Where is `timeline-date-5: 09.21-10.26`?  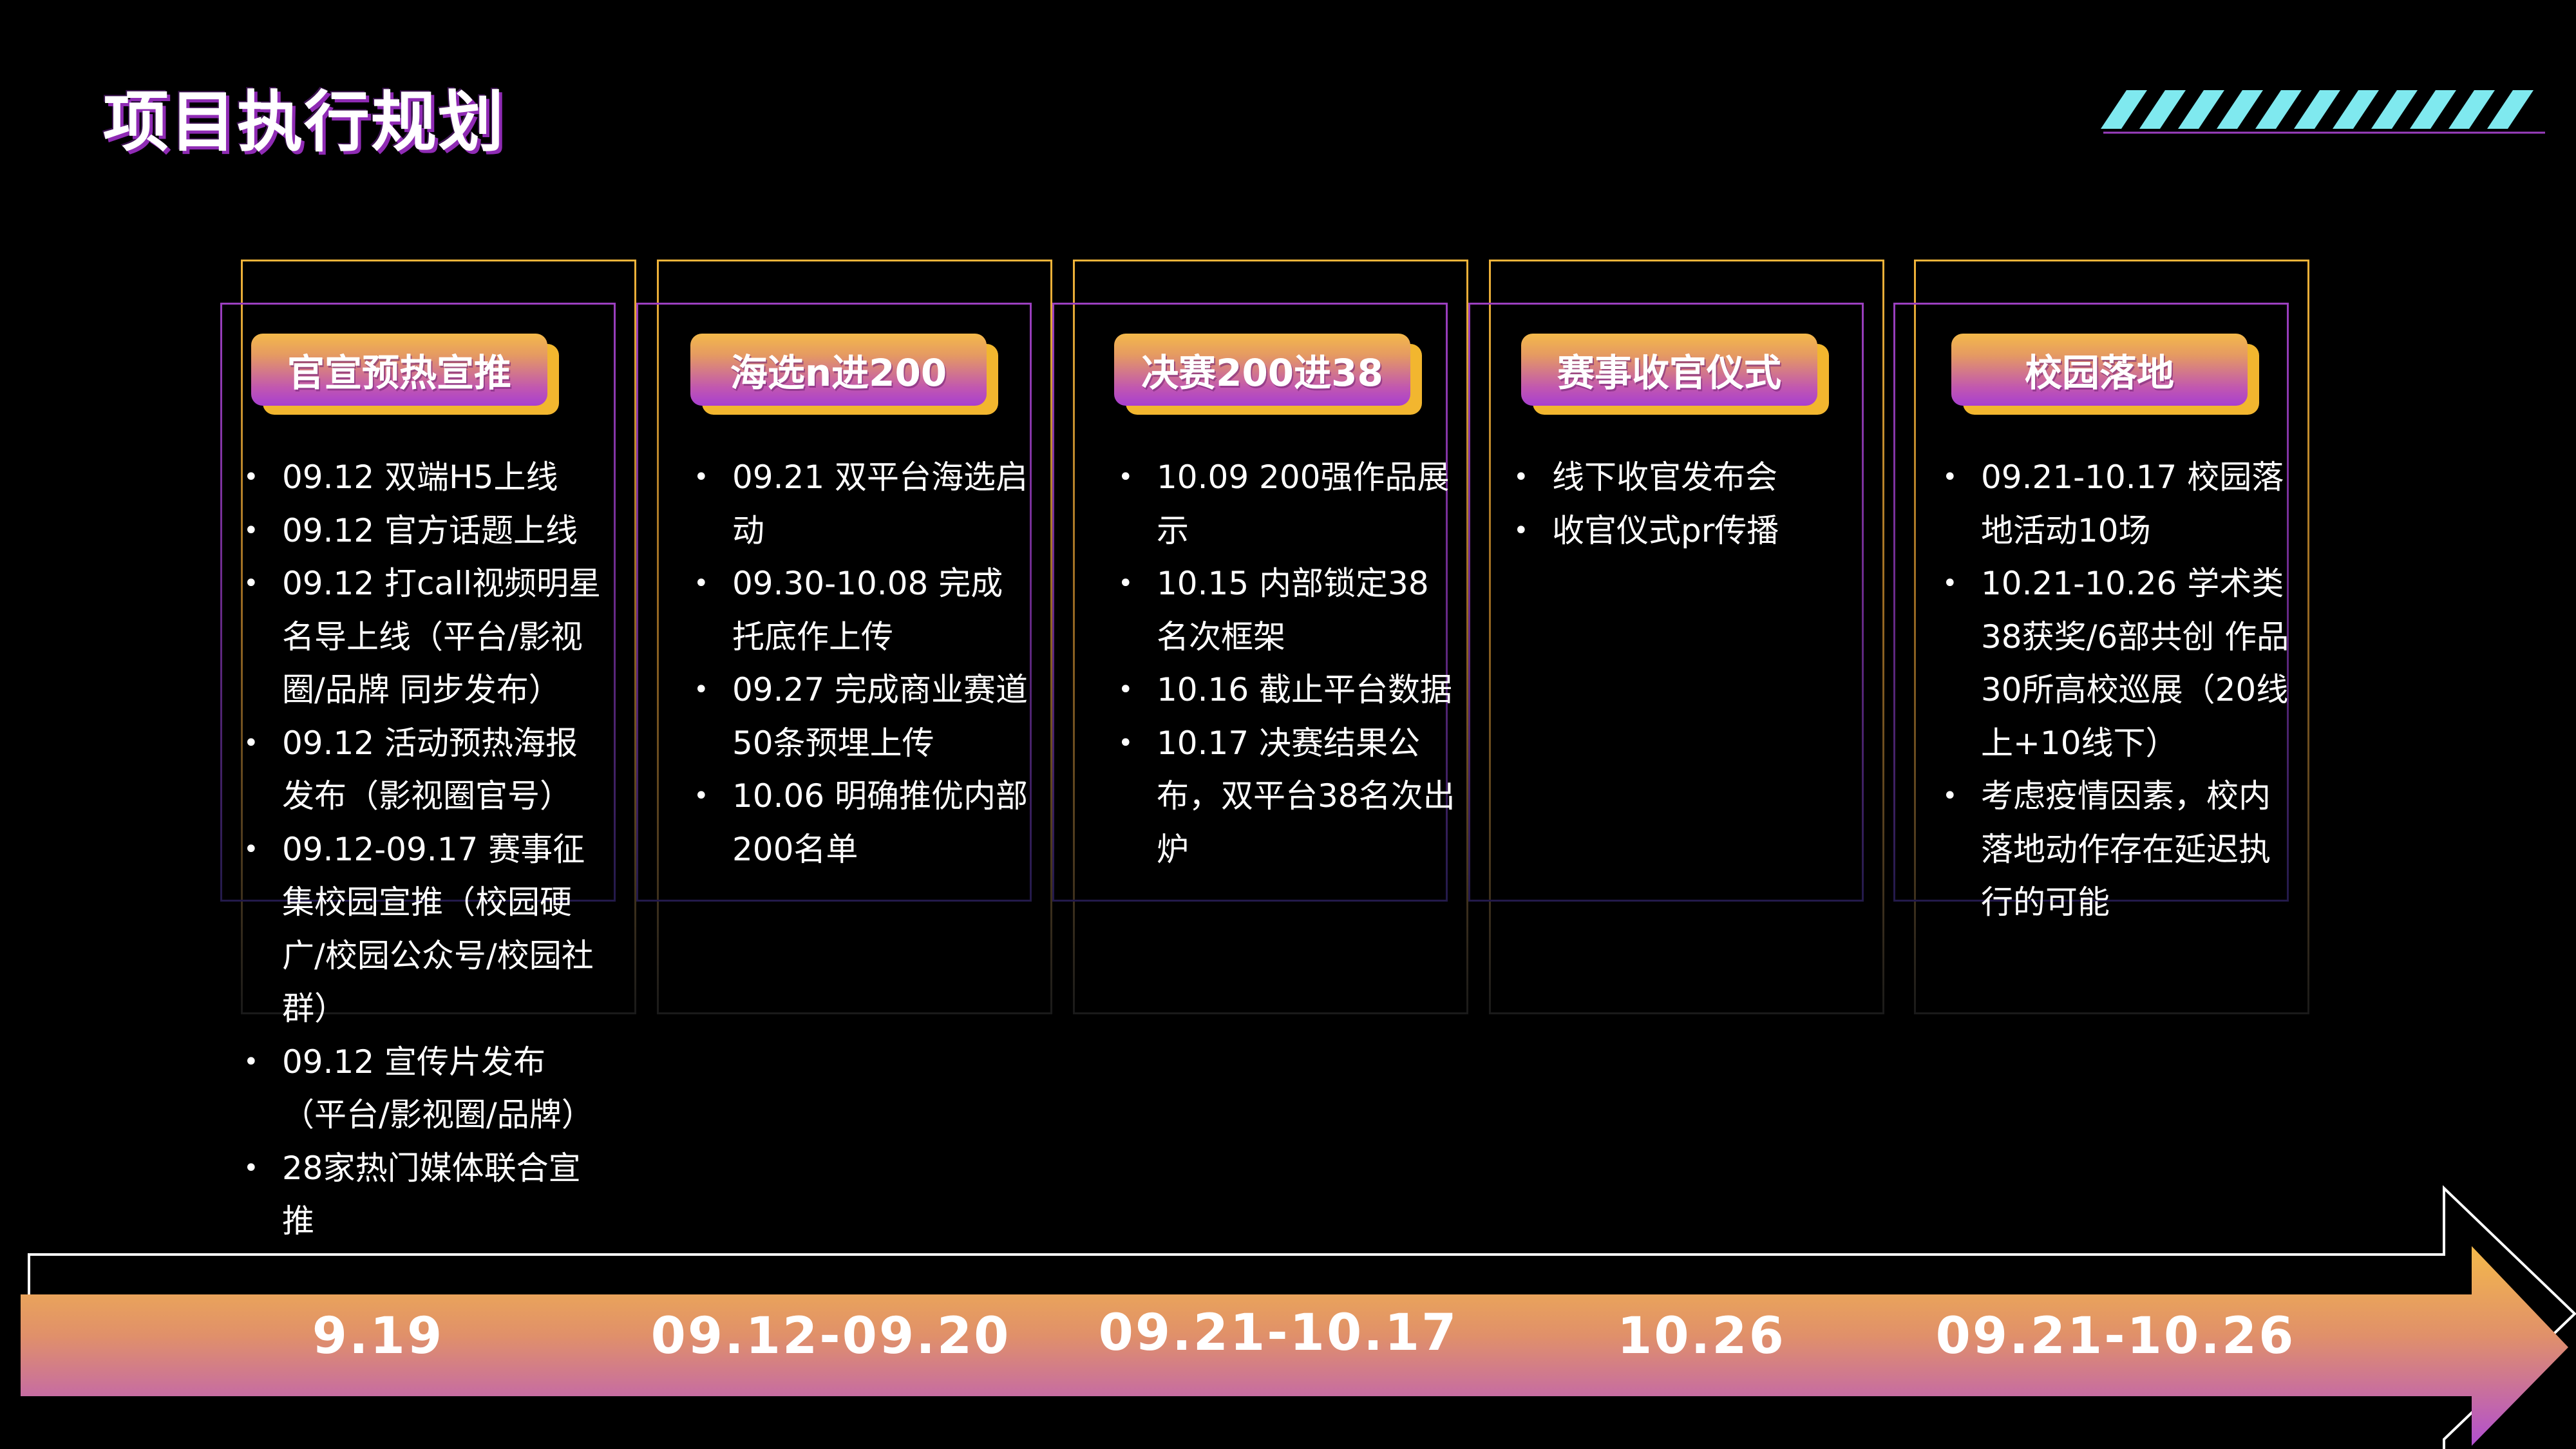 timeline-date-5: 09.21-10.26 is located at coordinates (2115, 1336).